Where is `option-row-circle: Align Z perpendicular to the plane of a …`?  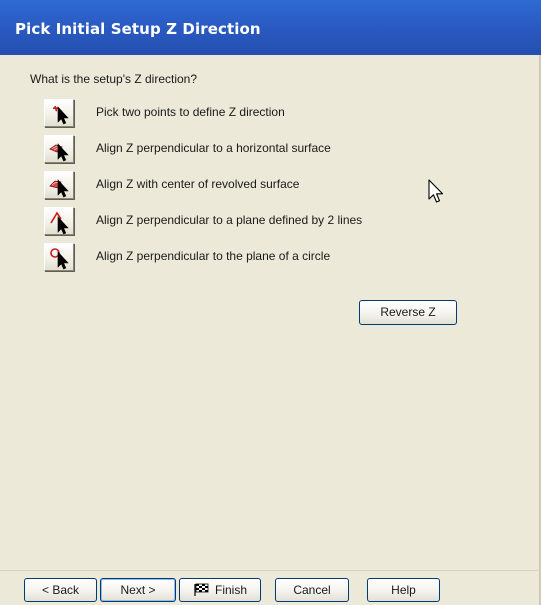 option-row-circle: Align Z perpendicular to the plane of a … is located at coordinates (264, 258).